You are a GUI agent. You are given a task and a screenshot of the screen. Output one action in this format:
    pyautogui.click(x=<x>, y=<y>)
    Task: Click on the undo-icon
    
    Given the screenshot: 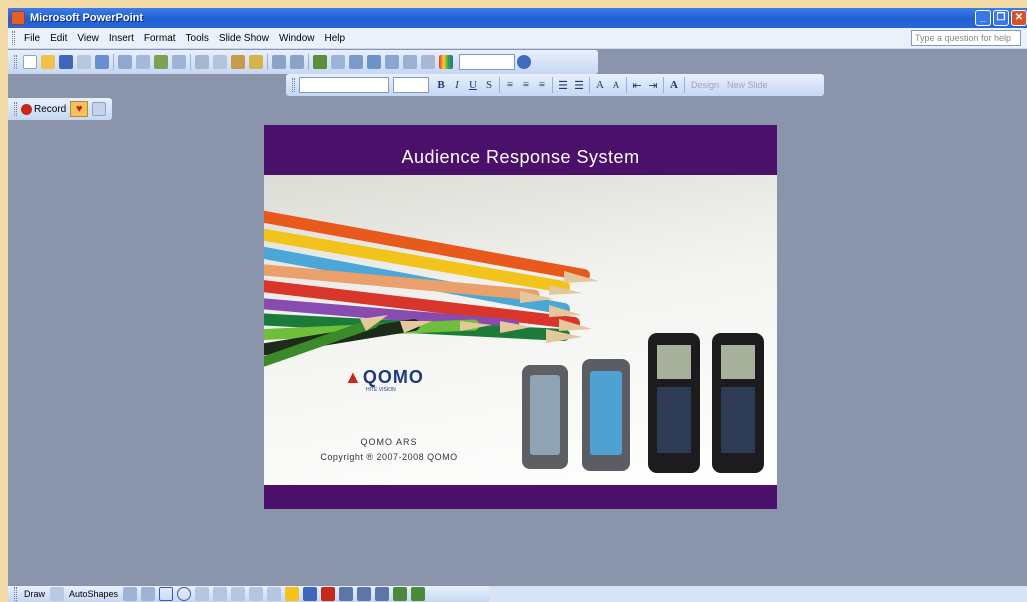 What is the action you would take?
    pyautogui.click(x=279, y=62)
    